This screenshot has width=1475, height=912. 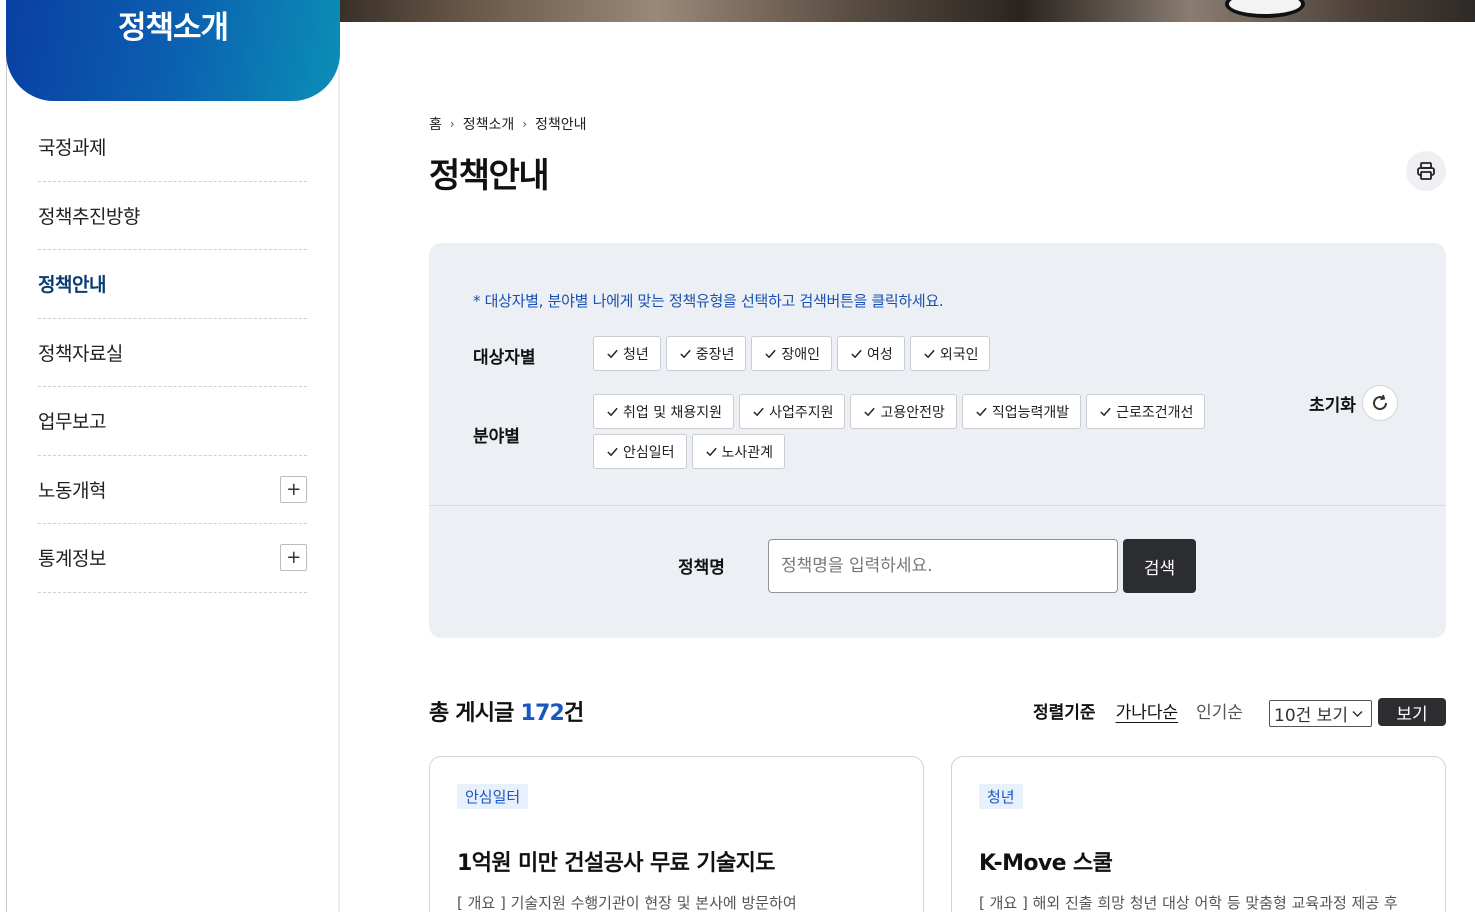 What do you see at coordinates (1311, 716) in the screenshot?
I see `page-size-value: 10건 보기` at bounding box center [1311, 716].